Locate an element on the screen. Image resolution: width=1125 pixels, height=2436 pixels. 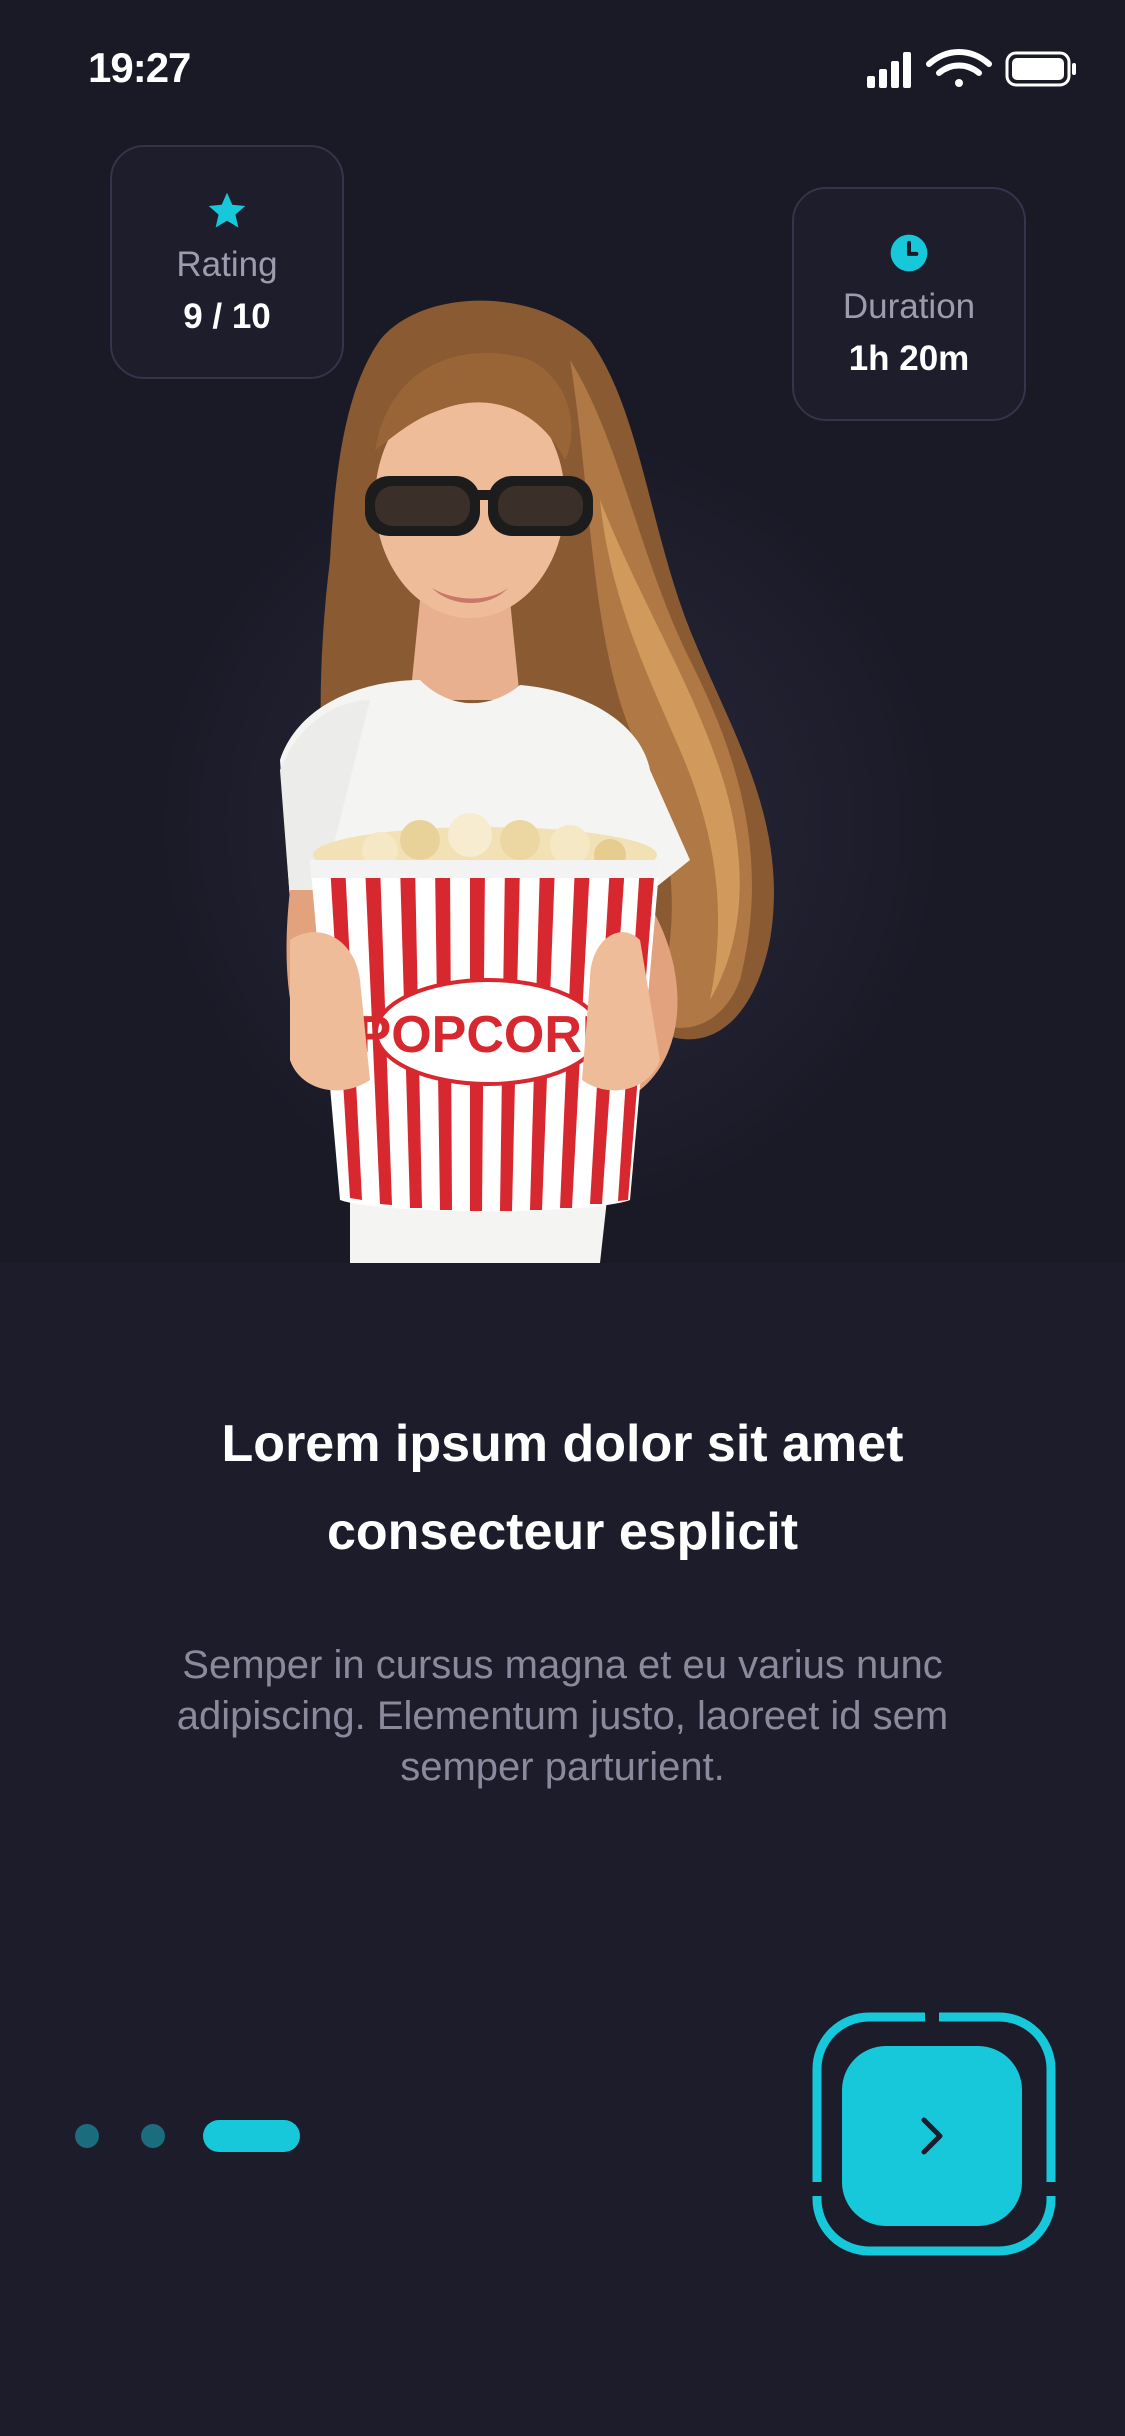
next-button-container is located at coordinates (934, 2134).